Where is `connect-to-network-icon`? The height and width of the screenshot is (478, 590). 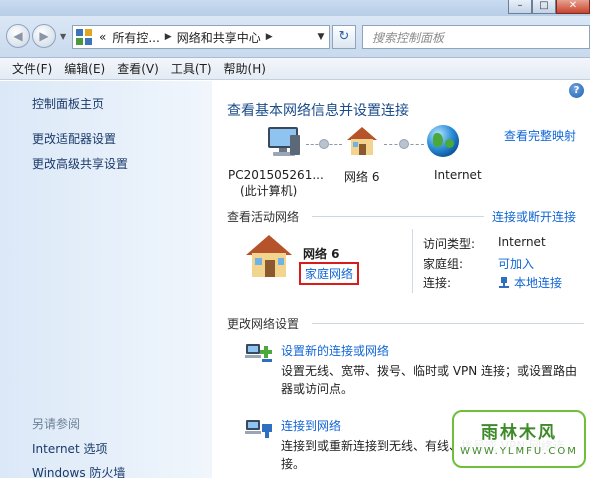 connect-to-network-icon is located at coordinates (258, 429).